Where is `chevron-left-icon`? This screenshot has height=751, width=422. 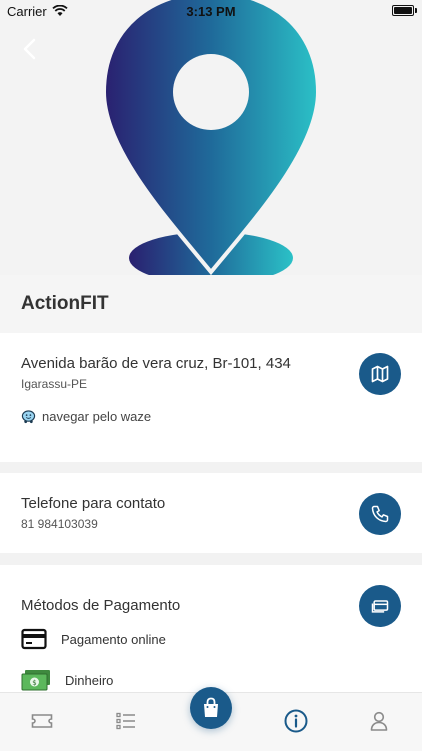
chevron-left-icon is located at coordinates (29, 49).